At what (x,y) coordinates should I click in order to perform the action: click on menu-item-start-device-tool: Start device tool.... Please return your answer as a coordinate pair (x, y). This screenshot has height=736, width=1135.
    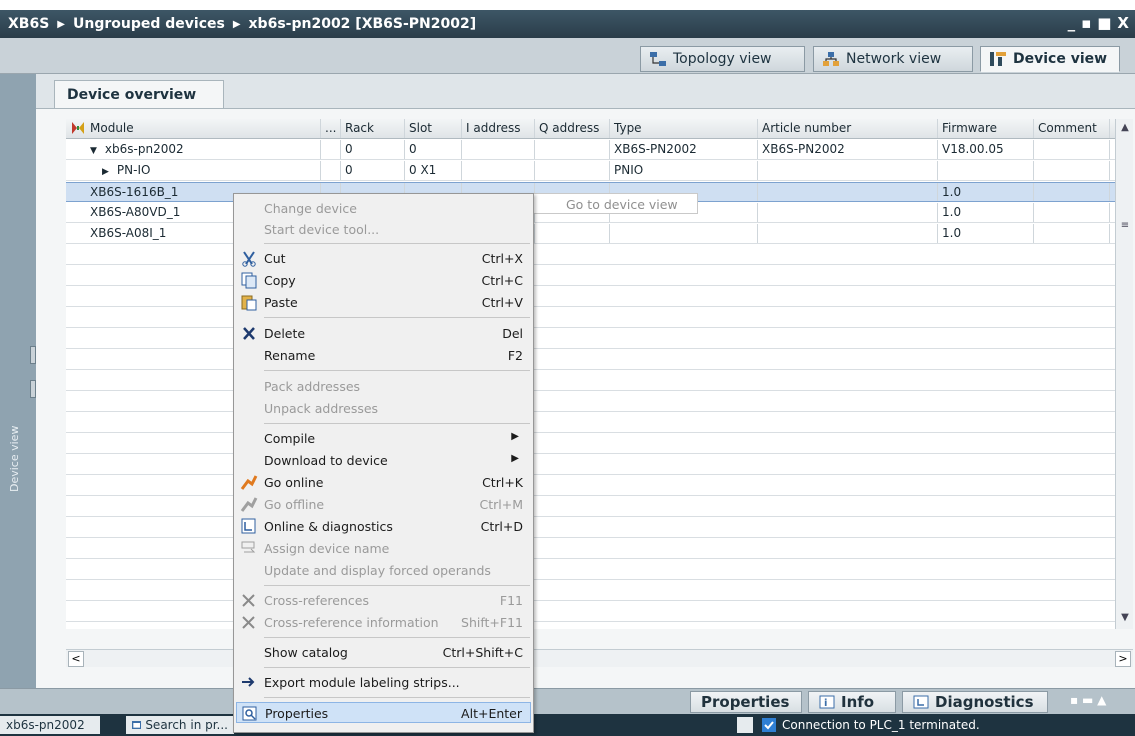
    Looking at the image, I should click on (383, 229).